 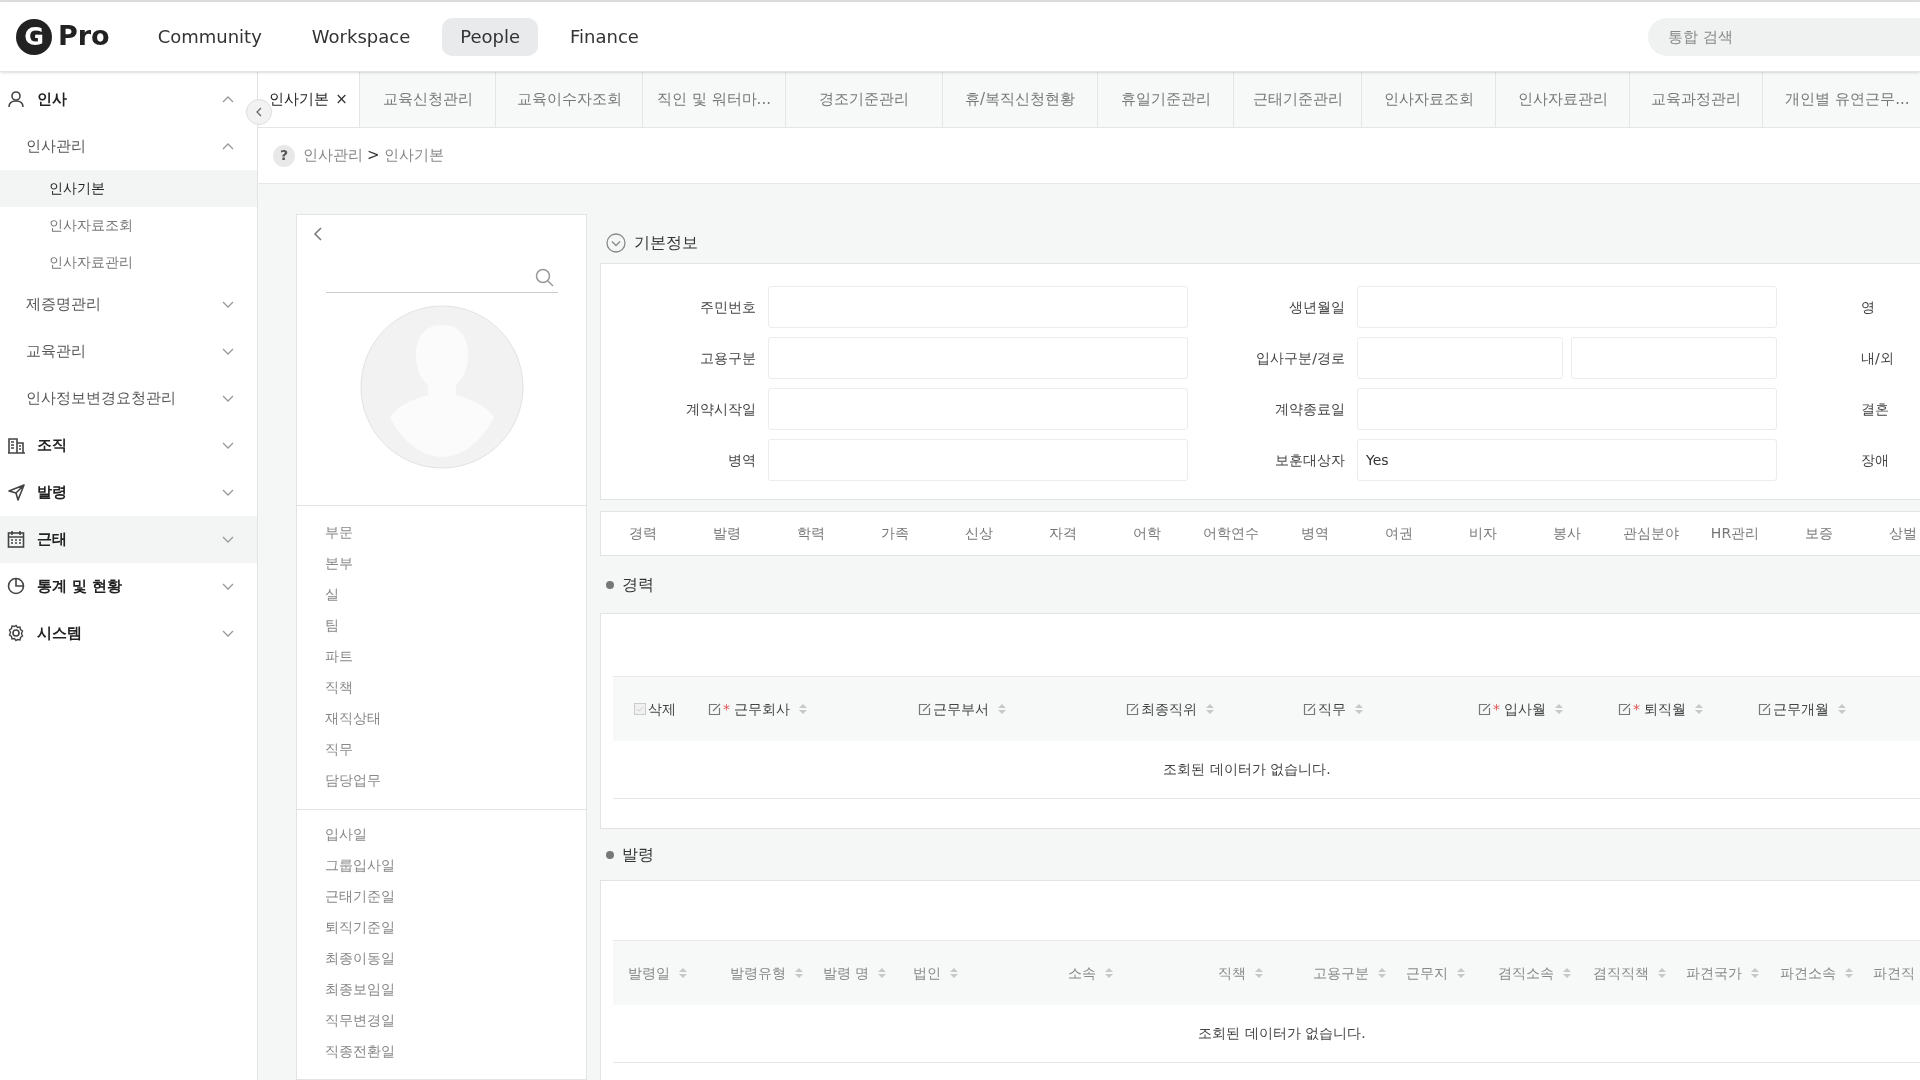 What do you see at coordinates (1651, 533) in the screenshot?
I see `section-tab: 관심분야` at bounding box center [1651, 533].